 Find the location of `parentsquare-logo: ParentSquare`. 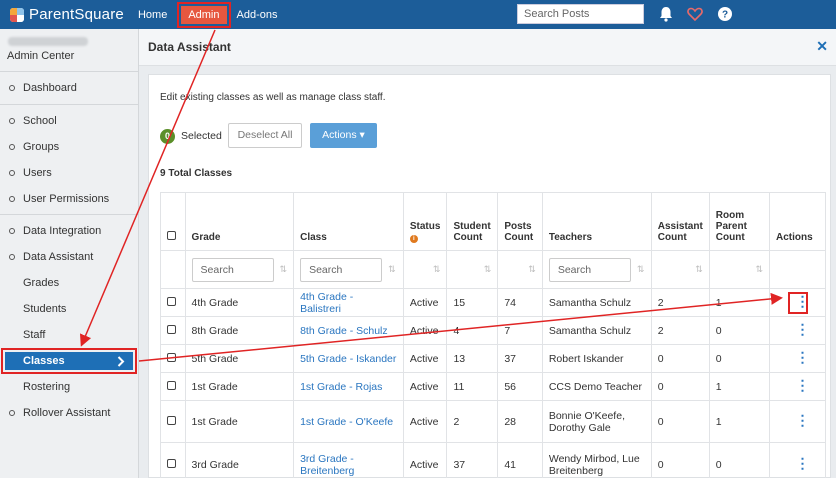

parentsquare-logo: ParentSquare is located at coordinates (67, 14).